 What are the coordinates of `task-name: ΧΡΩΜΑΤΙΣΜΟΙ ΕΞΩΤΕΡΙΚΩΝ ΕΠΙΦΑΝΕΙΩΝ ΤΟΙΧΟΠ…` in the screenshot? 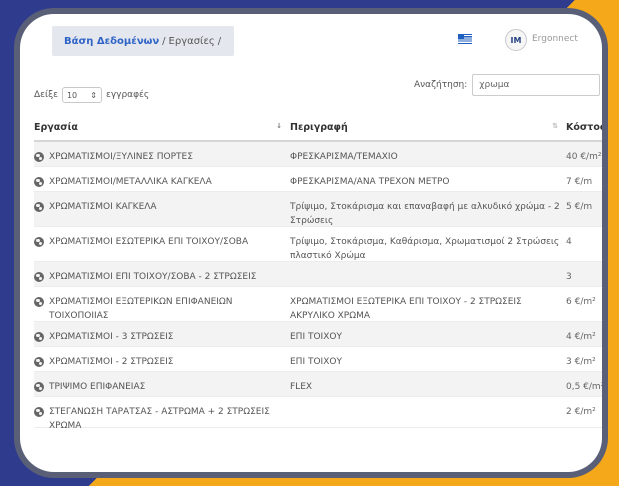 It's located at (141, 309).